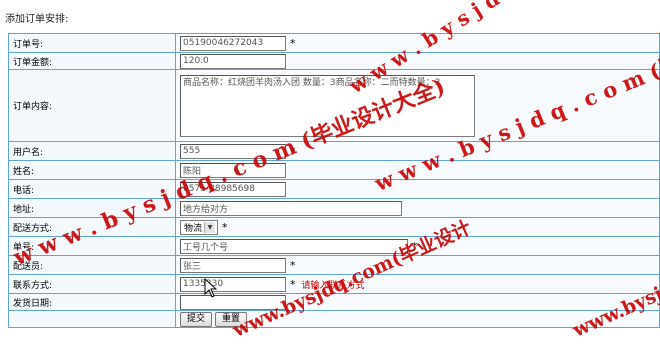 Image resolution: width=660 pixels, height=351 pixels. Describe the element at coordinates (334, 302) in the screenshot. I see `row-ship-date: 发货日期:` at that location.